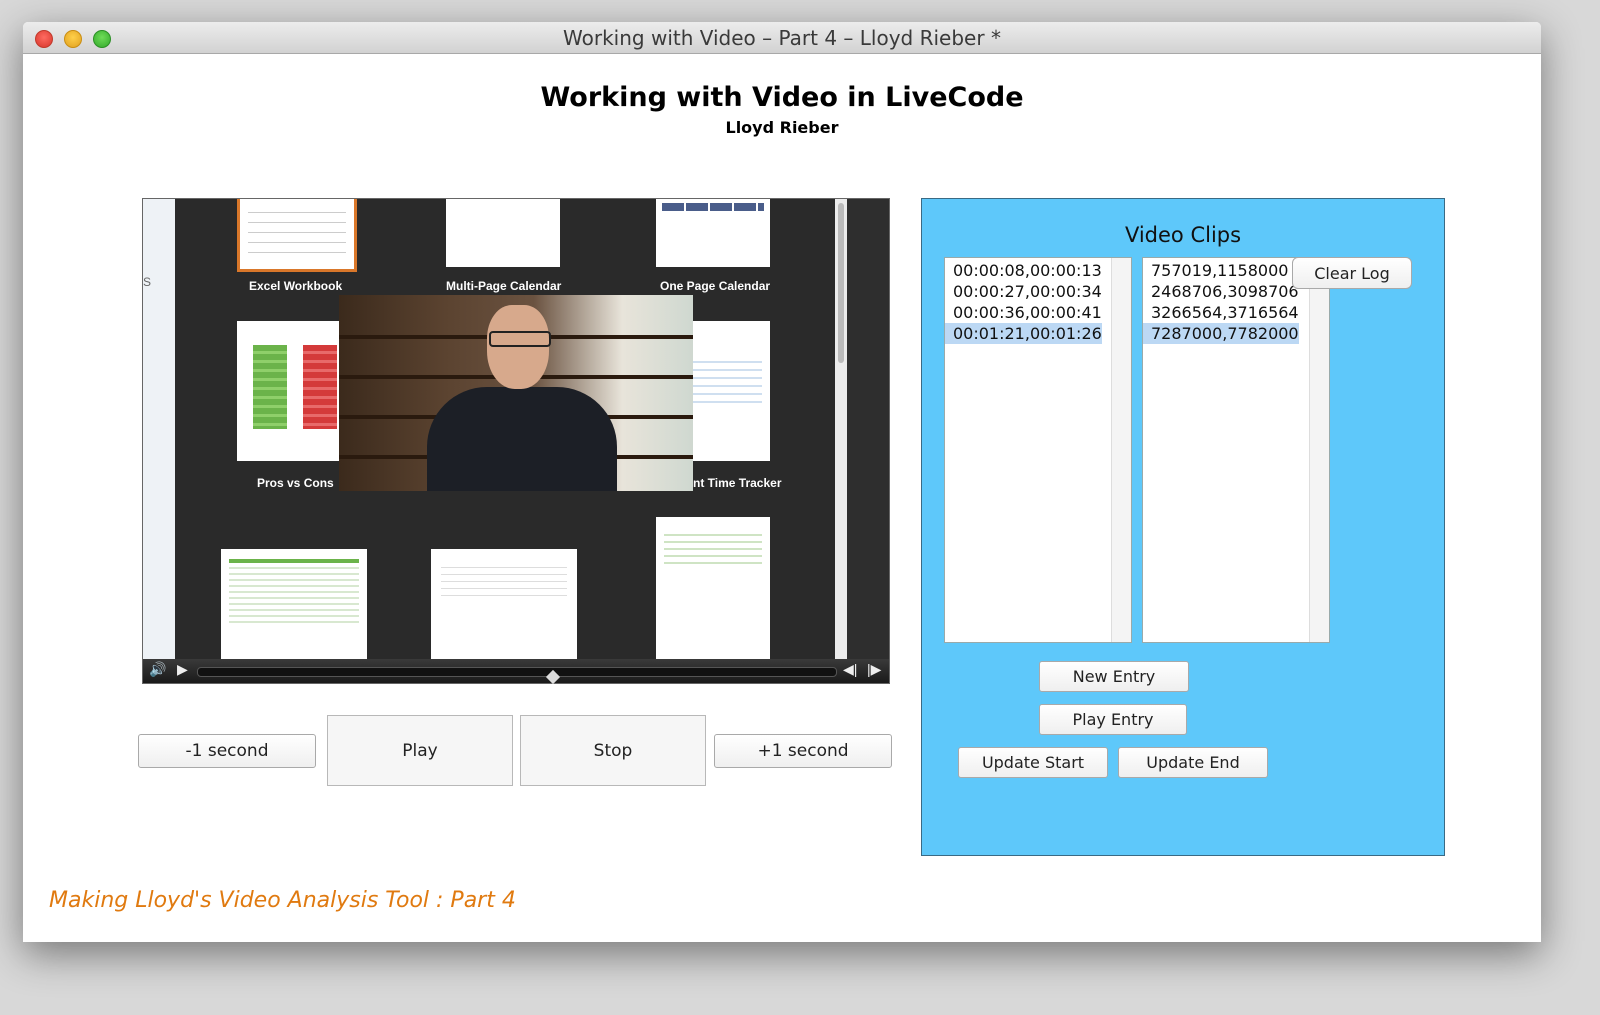  Describe the element at coordinates (147, 282) in the screenshot. I see `side-letter: S` at that location.